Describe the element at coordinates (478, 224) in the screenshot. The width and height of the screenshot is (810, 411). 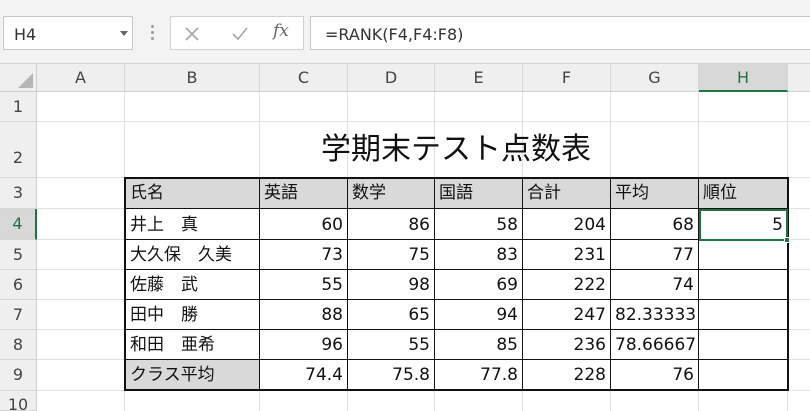
I see `cell-japanese: 58` at that location.